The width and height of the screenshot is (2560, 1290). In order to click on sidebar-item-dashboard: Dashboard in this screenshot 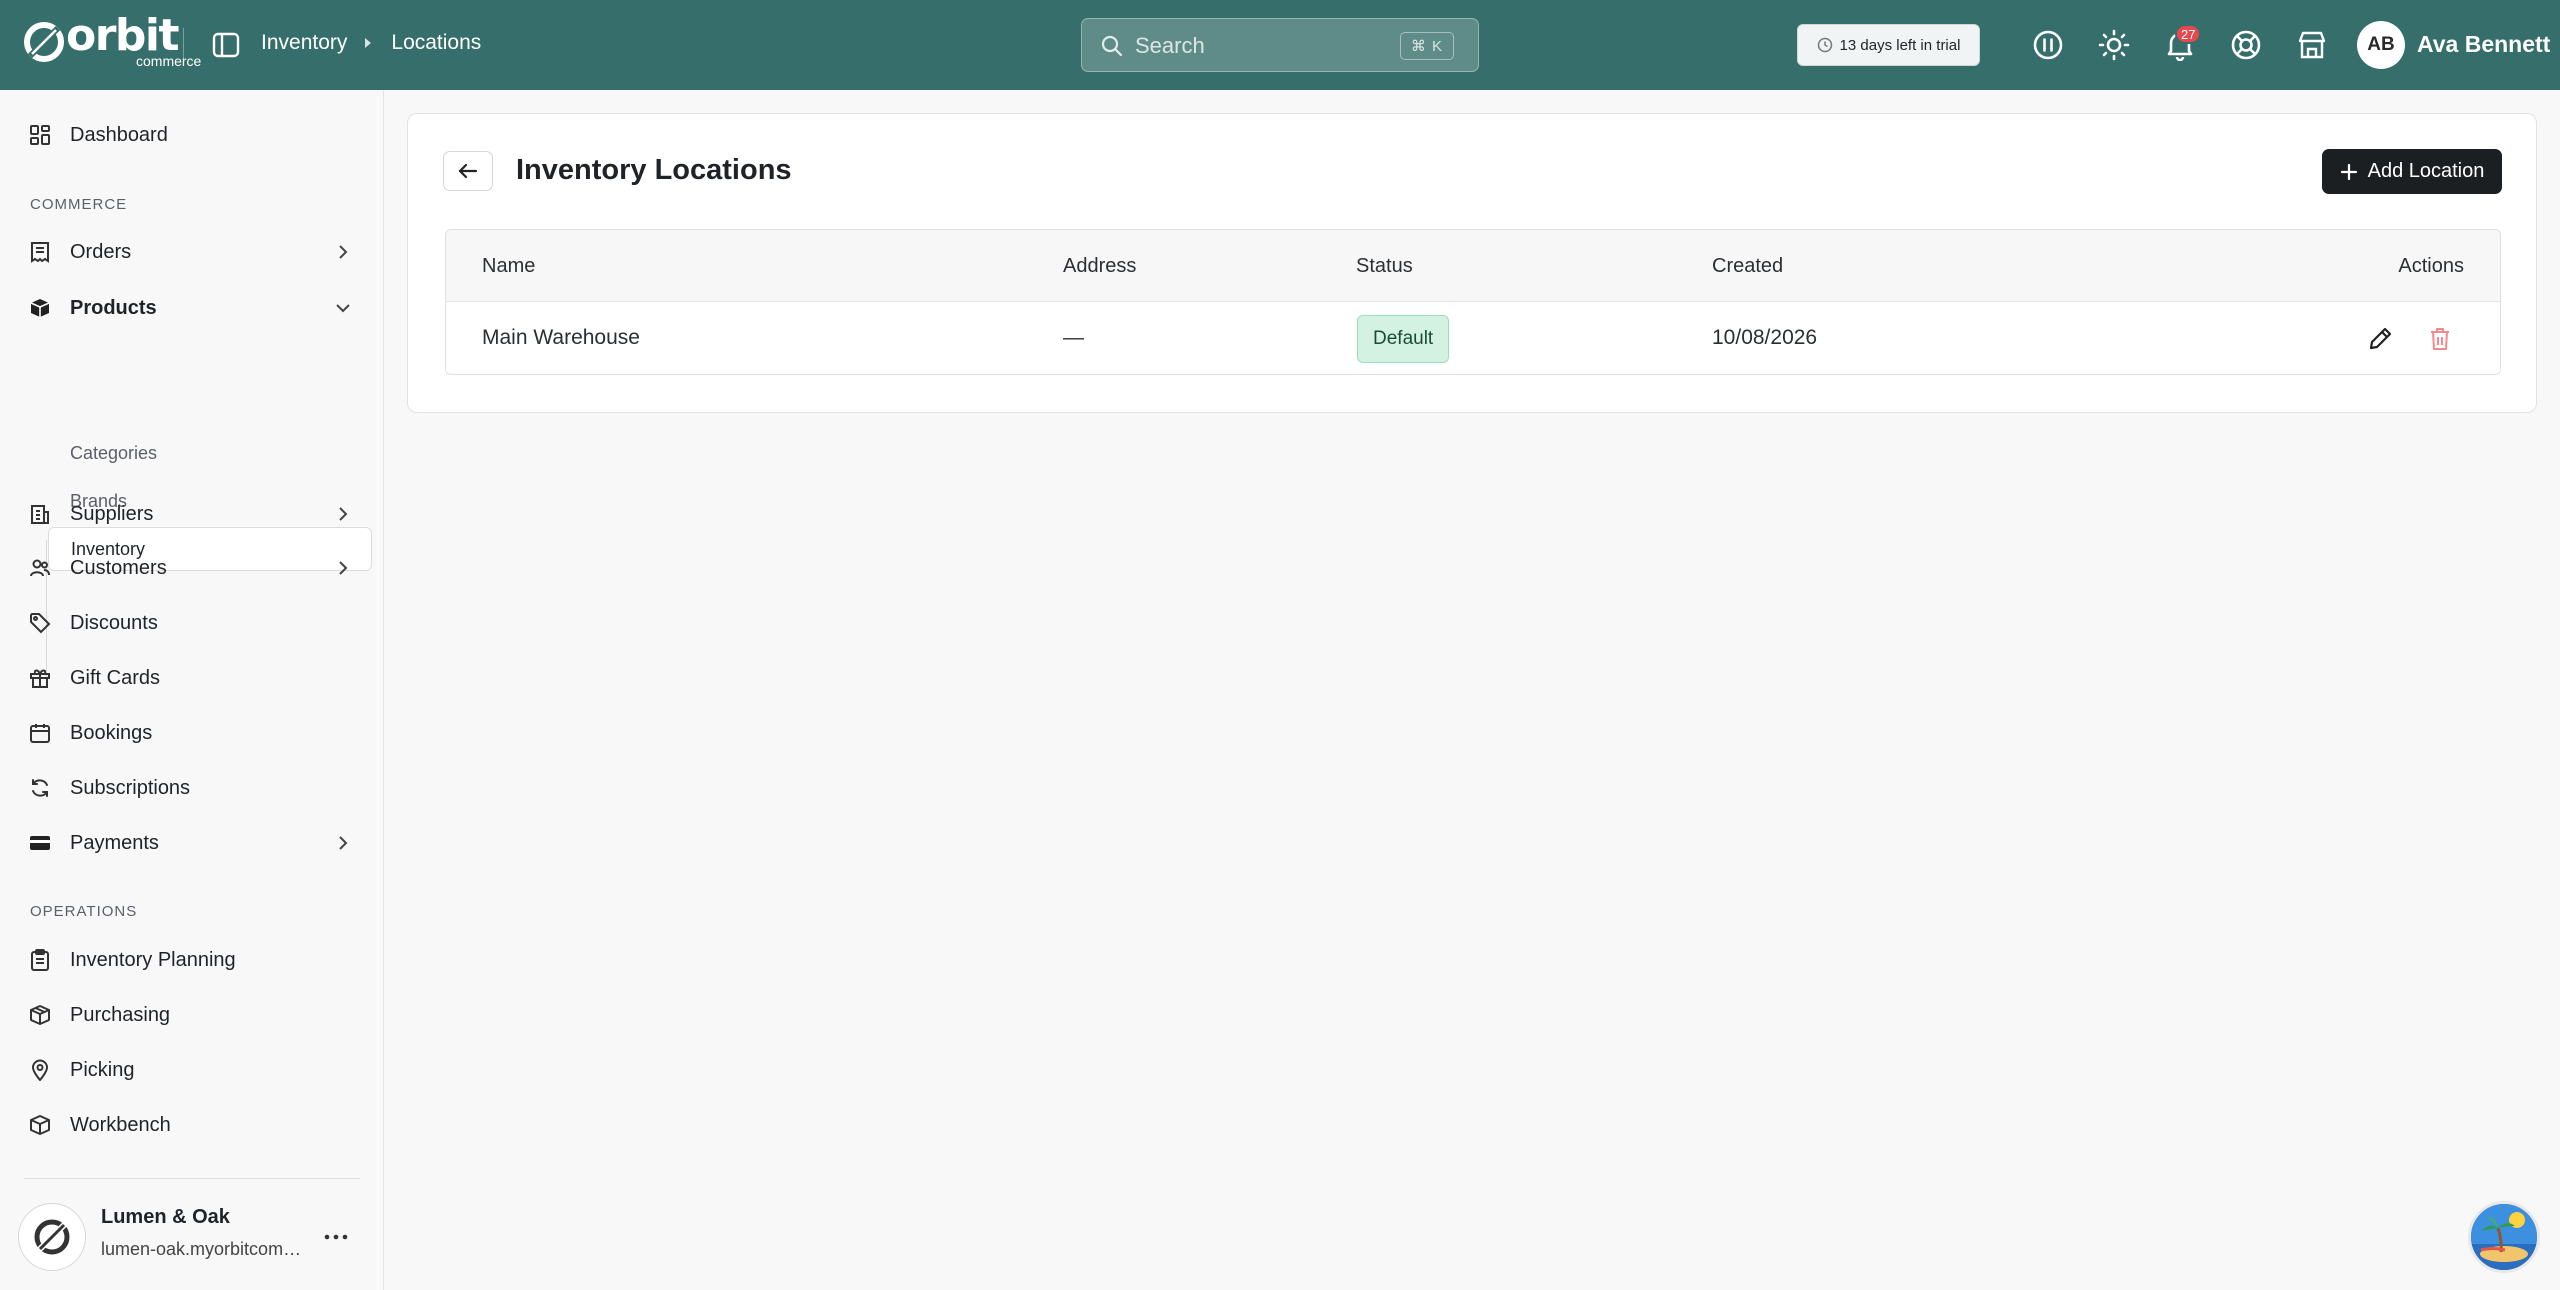, I will do `click(189, 135)`.